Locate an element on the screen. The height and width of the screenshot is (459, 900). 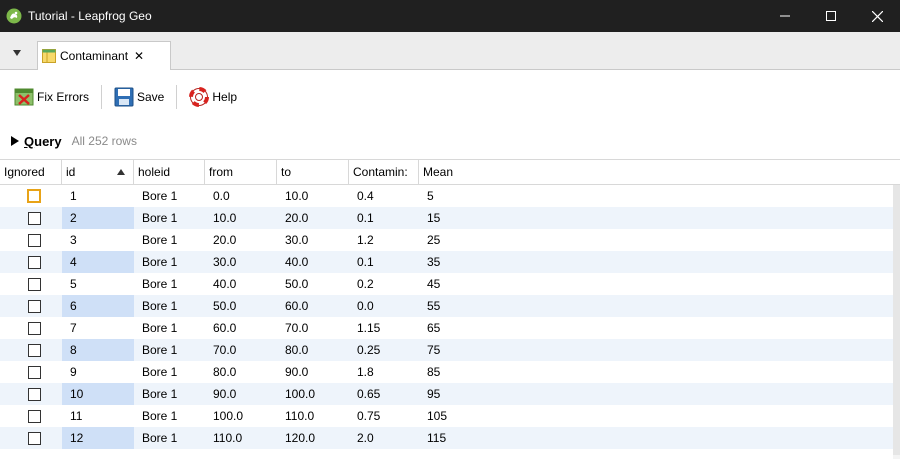
column-header-to: to is located at coordinates (313, 172).